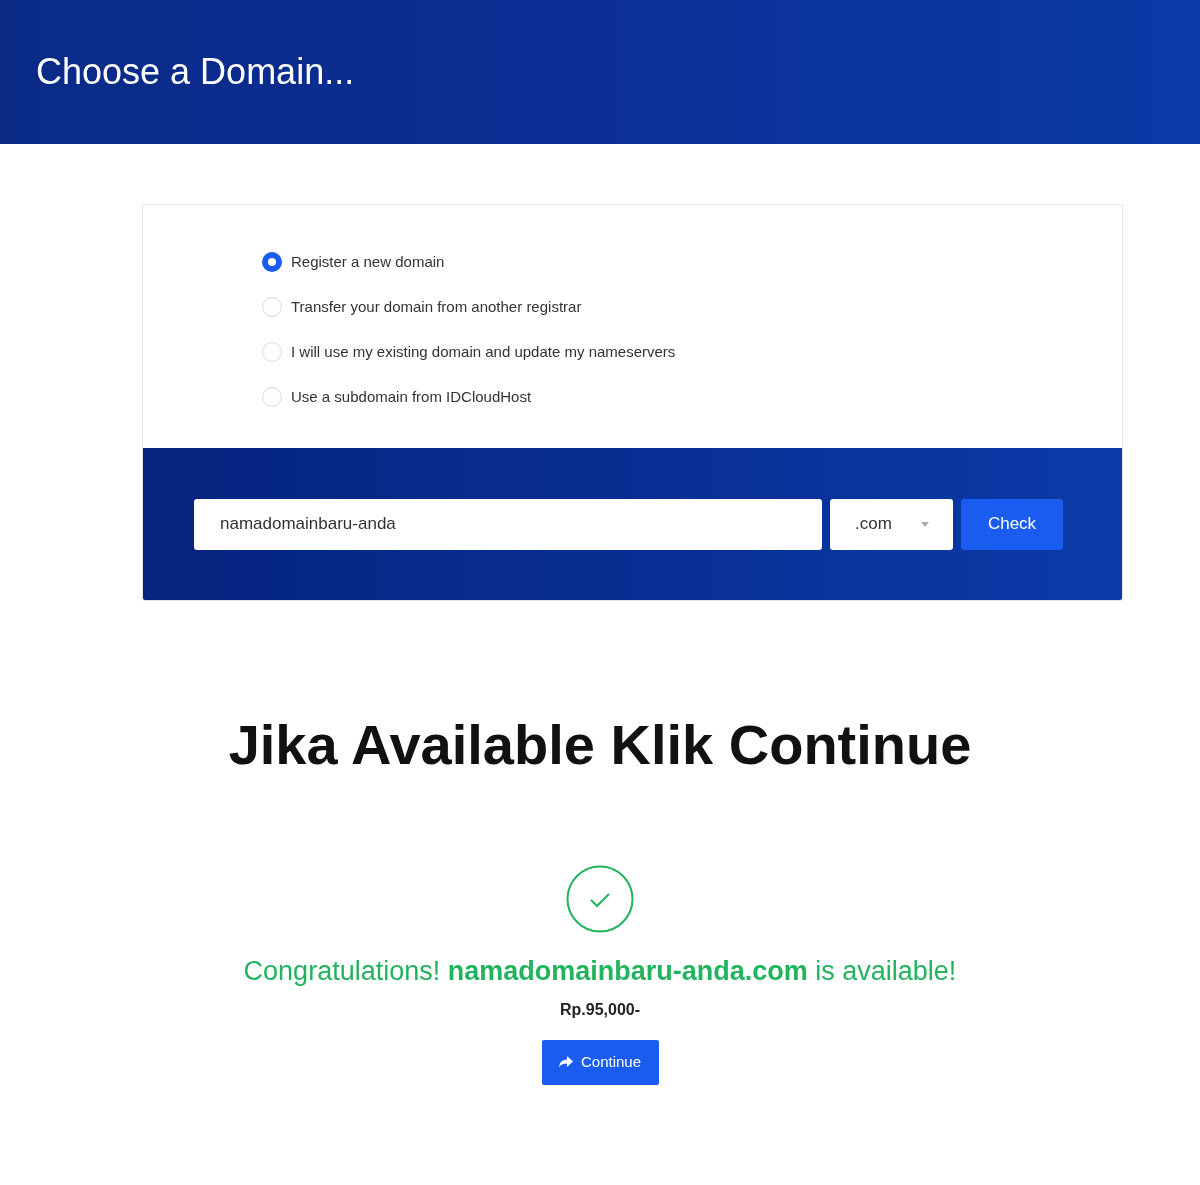 The height and width of the screenshot is (1185, 1200). I want to click on check-button: Check, so click(1012, 524).